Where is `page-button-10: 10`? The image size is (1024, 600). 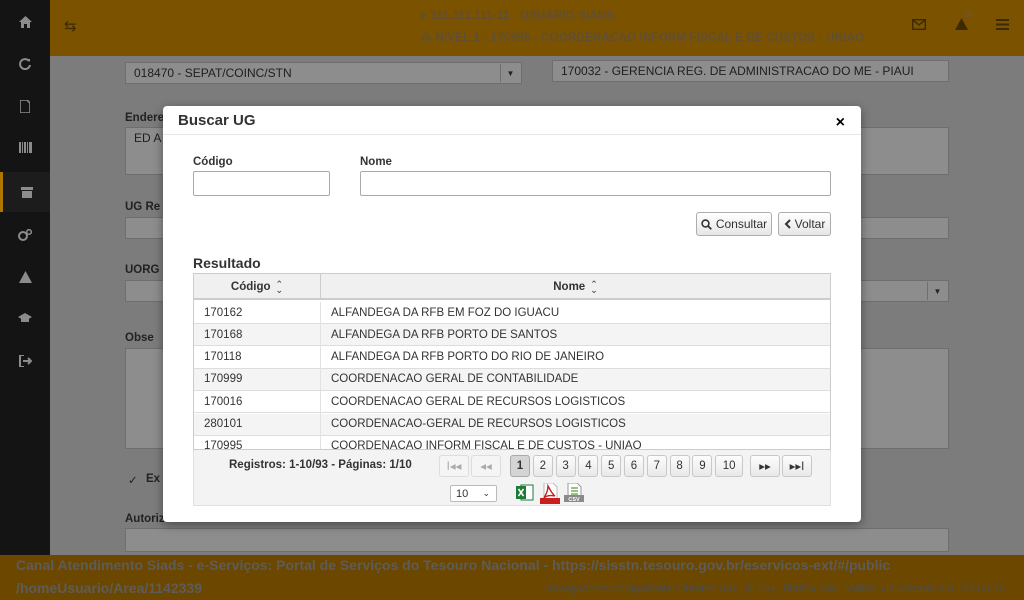
page-button-10: 10 is located at coordinates (729, 466).